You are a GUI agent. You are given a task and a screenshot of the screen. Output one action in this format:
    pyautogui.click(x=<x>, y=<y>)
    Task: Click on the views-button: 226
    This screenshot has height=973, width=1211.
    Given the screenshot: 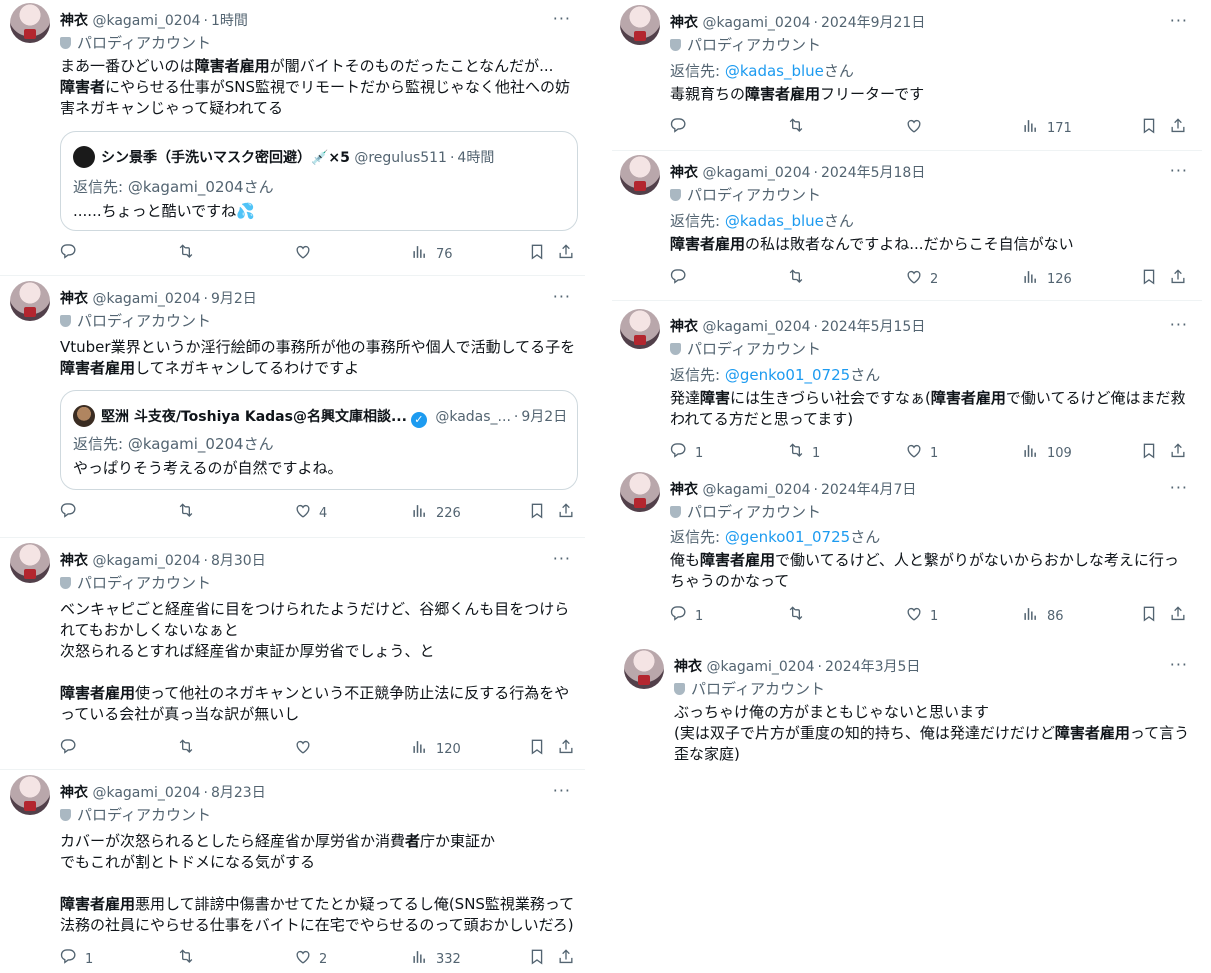 What is the action you would take?
    pyautogui.click(x=435, y=511)
    